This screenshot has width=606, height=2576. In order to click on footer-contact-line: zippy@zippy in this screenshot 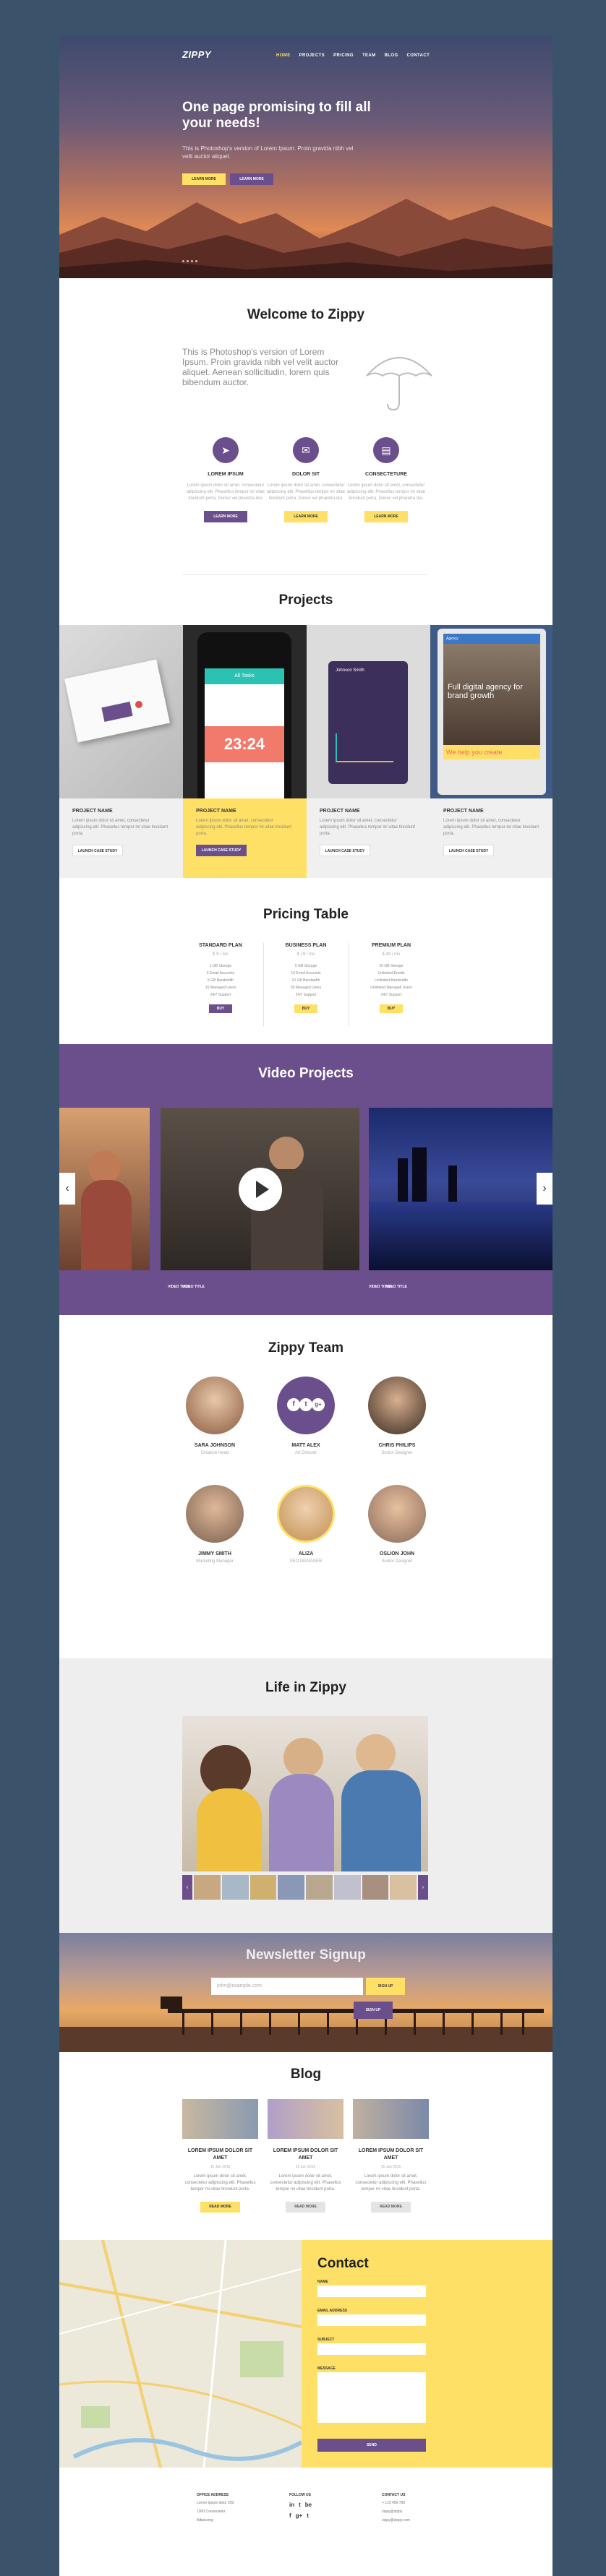, I will do `click(421, 2512)`.